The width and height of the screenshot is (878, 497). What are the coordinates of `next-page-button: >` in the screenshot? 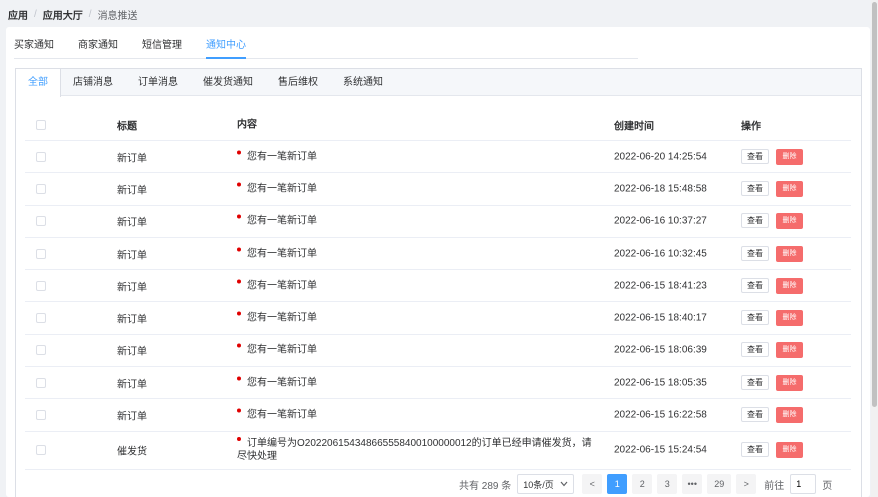 It's located at (746, 484).